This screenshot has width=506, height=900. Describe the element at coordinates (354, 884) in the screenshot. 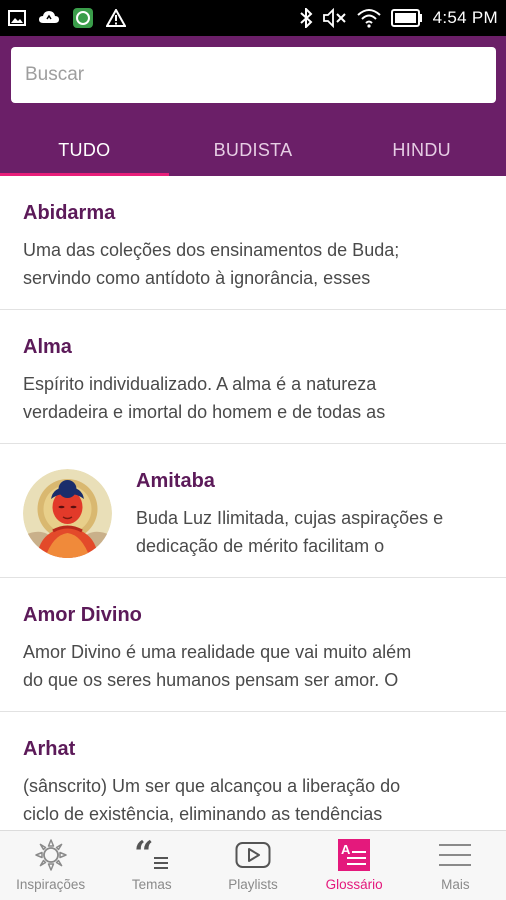

I see `nav-label: Glossário` at that location.